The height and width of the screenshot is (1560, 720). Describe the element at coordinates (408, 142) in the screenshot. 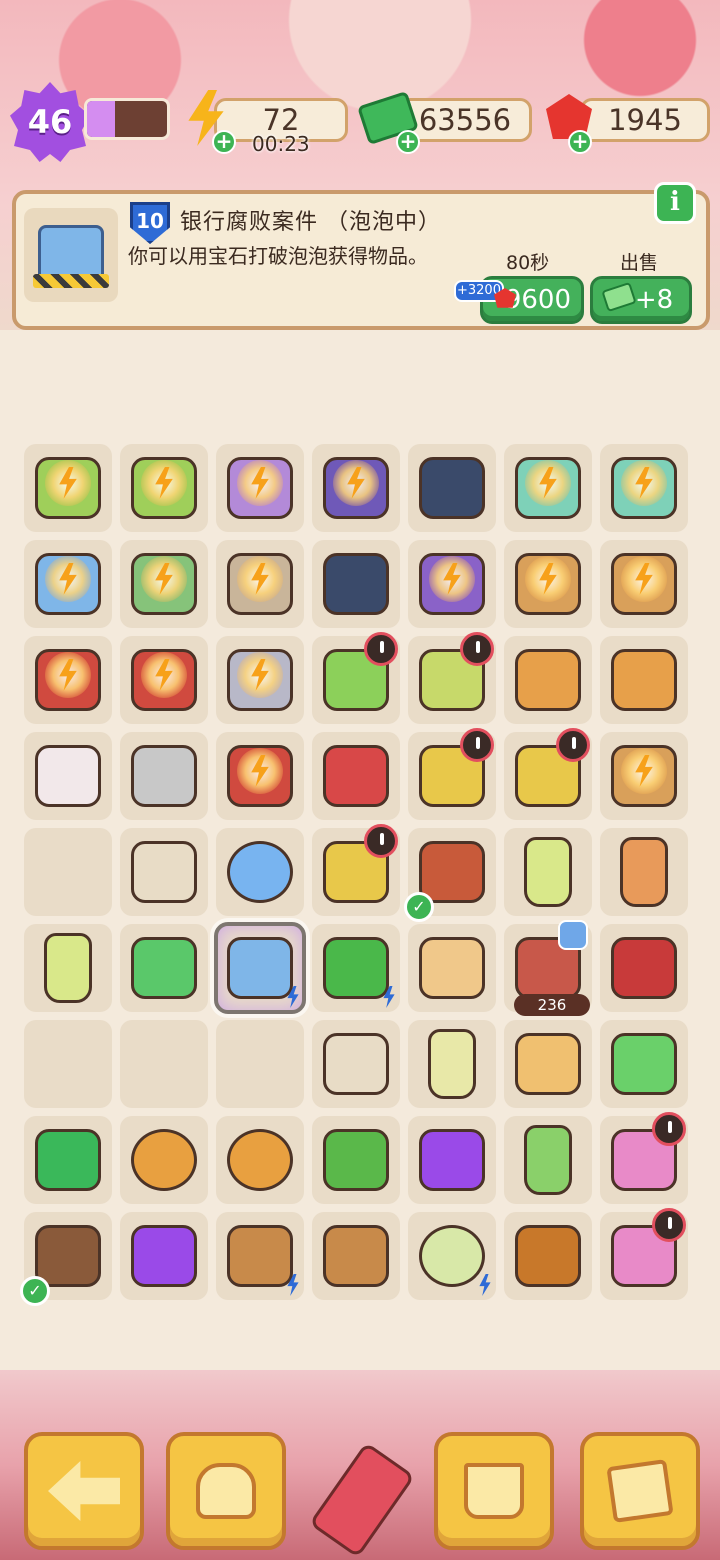

I see `add-cash-button: +` at that location.